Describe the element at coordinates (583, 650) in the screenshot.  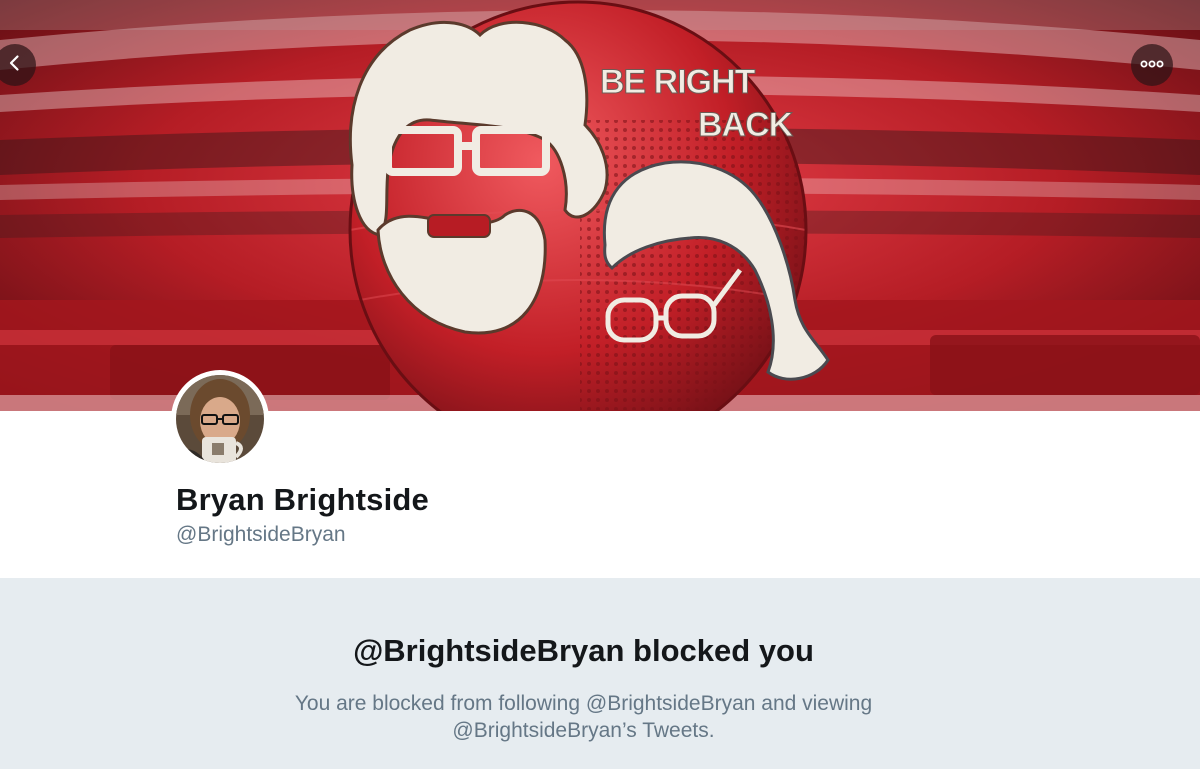
I see `blocked-title: @BrightsideBryan blocked you` at that location.